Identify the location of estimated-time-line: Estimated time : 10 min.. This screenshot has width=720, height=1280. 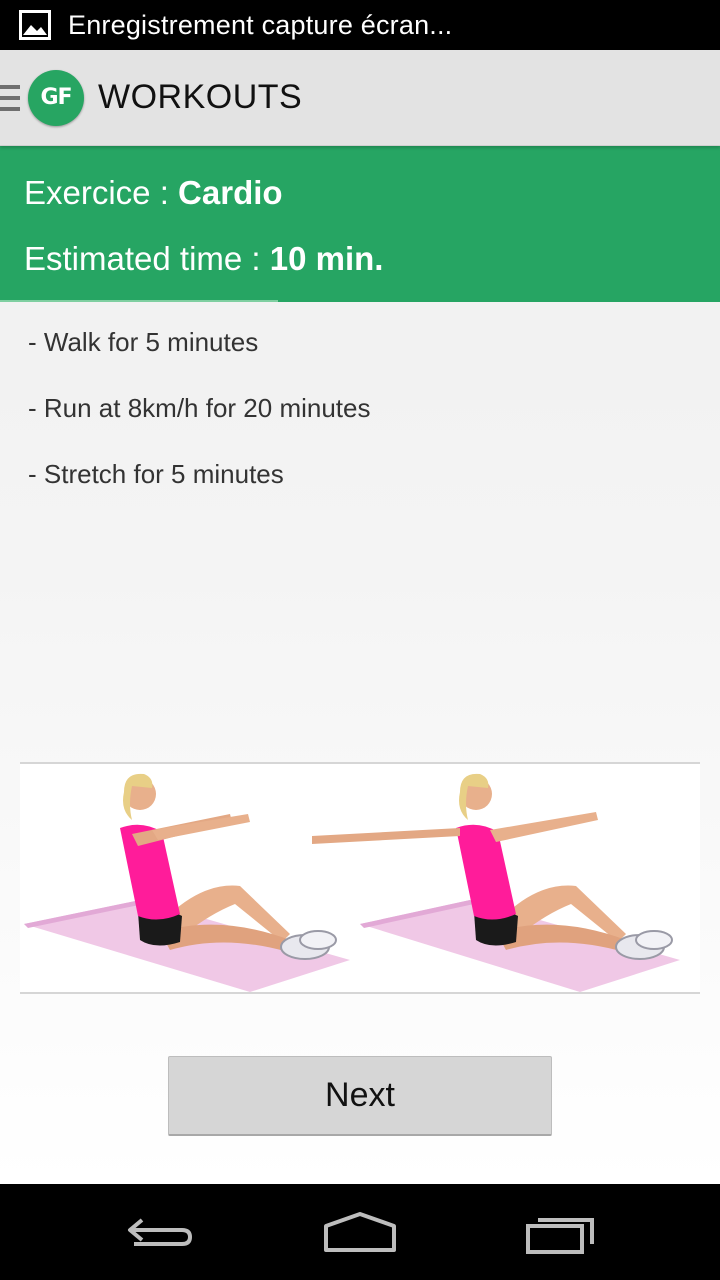
(203, 259).